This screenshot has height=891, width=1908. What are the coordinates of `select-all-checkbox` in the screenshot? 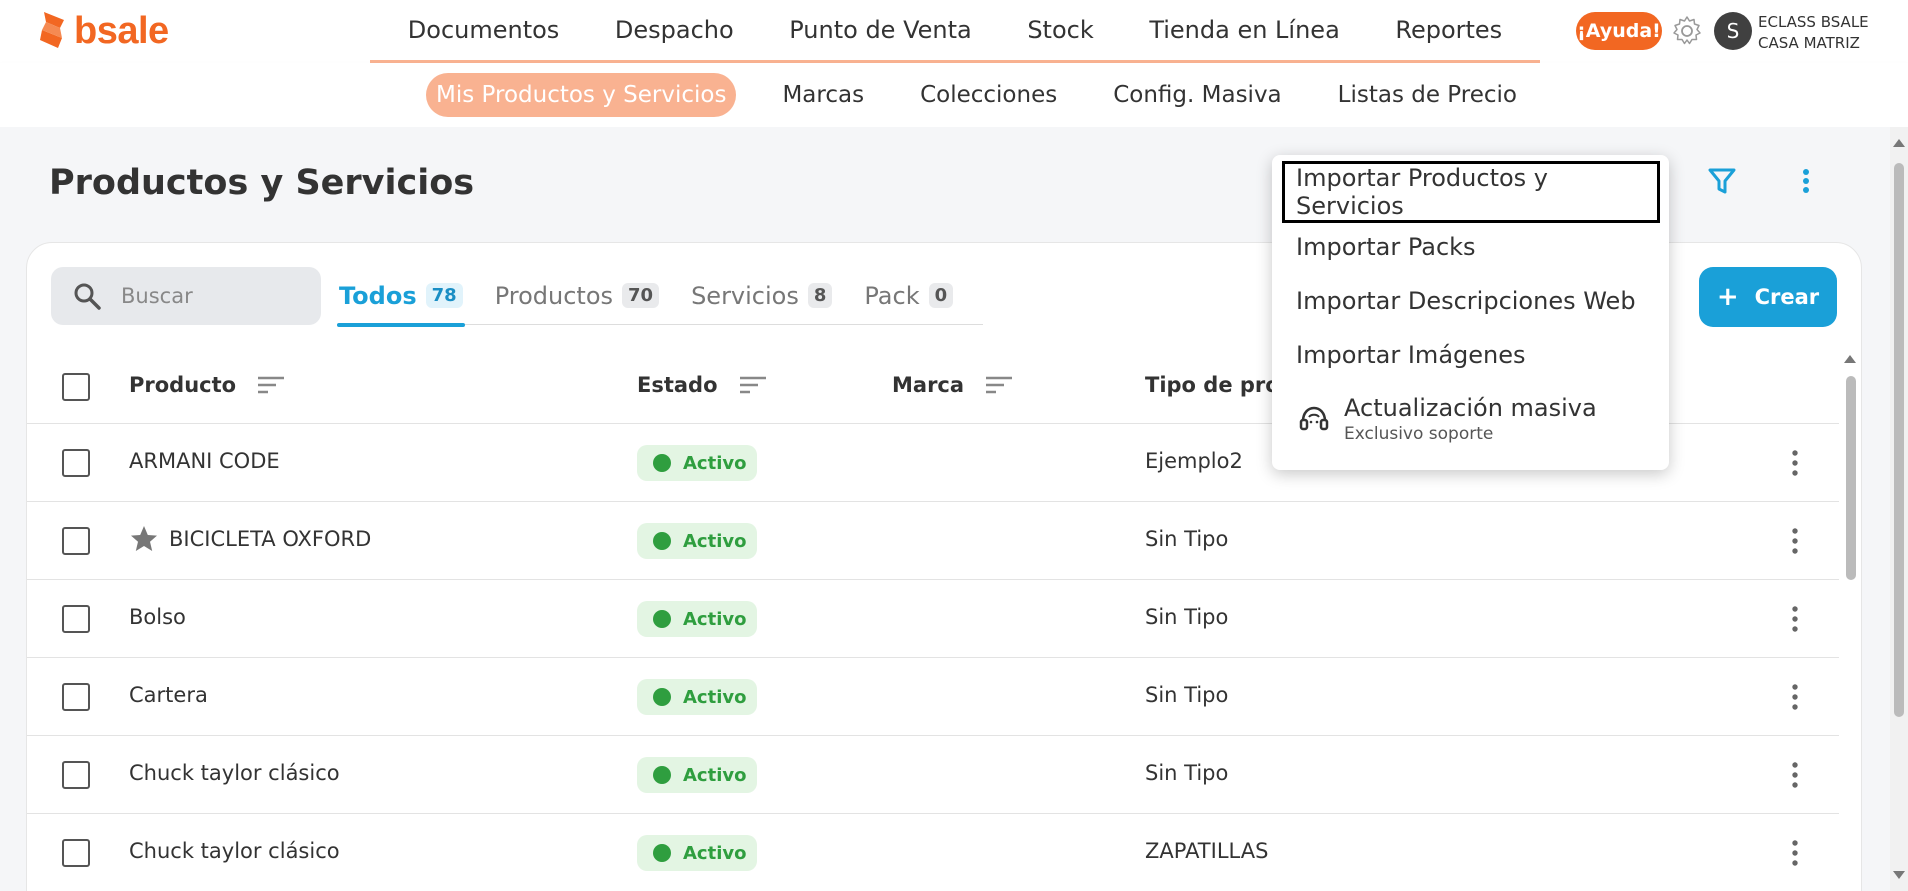 It's located at (76, 387).